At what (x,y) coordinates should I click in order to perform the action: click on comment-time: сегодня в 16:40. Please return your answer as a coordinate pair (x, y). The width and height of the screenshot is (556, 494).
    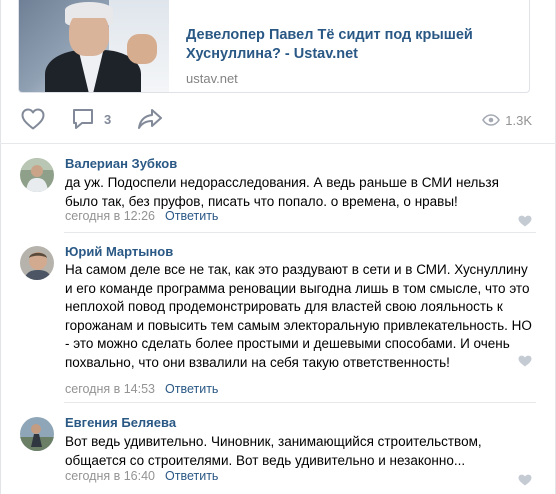
    Looking at the image, I should click on (110, 476).